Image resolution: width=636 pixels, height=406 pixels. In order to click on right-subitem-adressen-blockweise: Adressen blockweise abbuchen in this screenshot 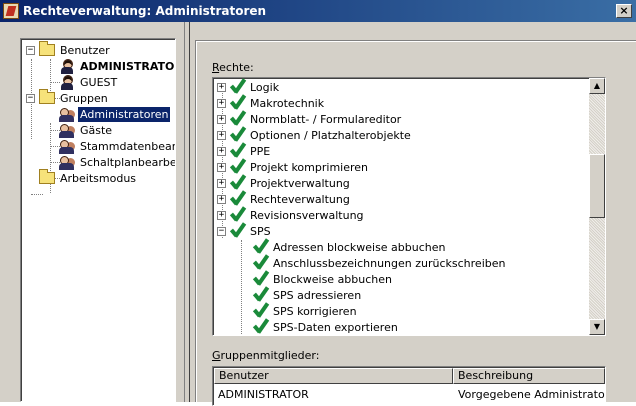, I will do `click(349, 247)`.